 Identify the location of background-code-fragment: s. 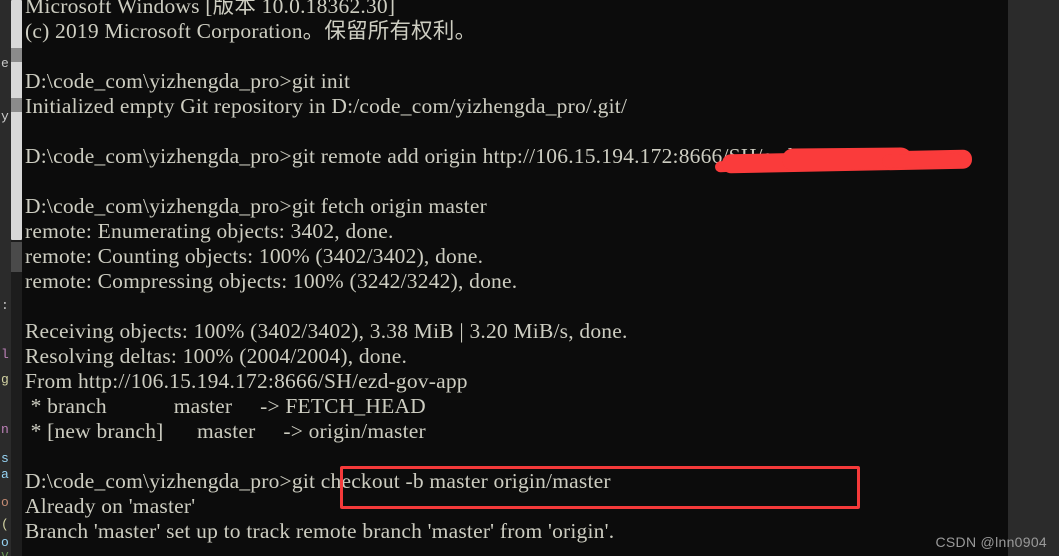
(5, 458).